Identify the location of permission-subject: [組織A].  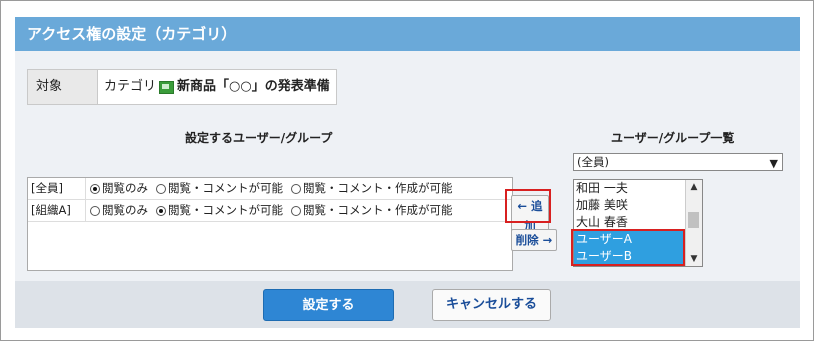
(57, 210).